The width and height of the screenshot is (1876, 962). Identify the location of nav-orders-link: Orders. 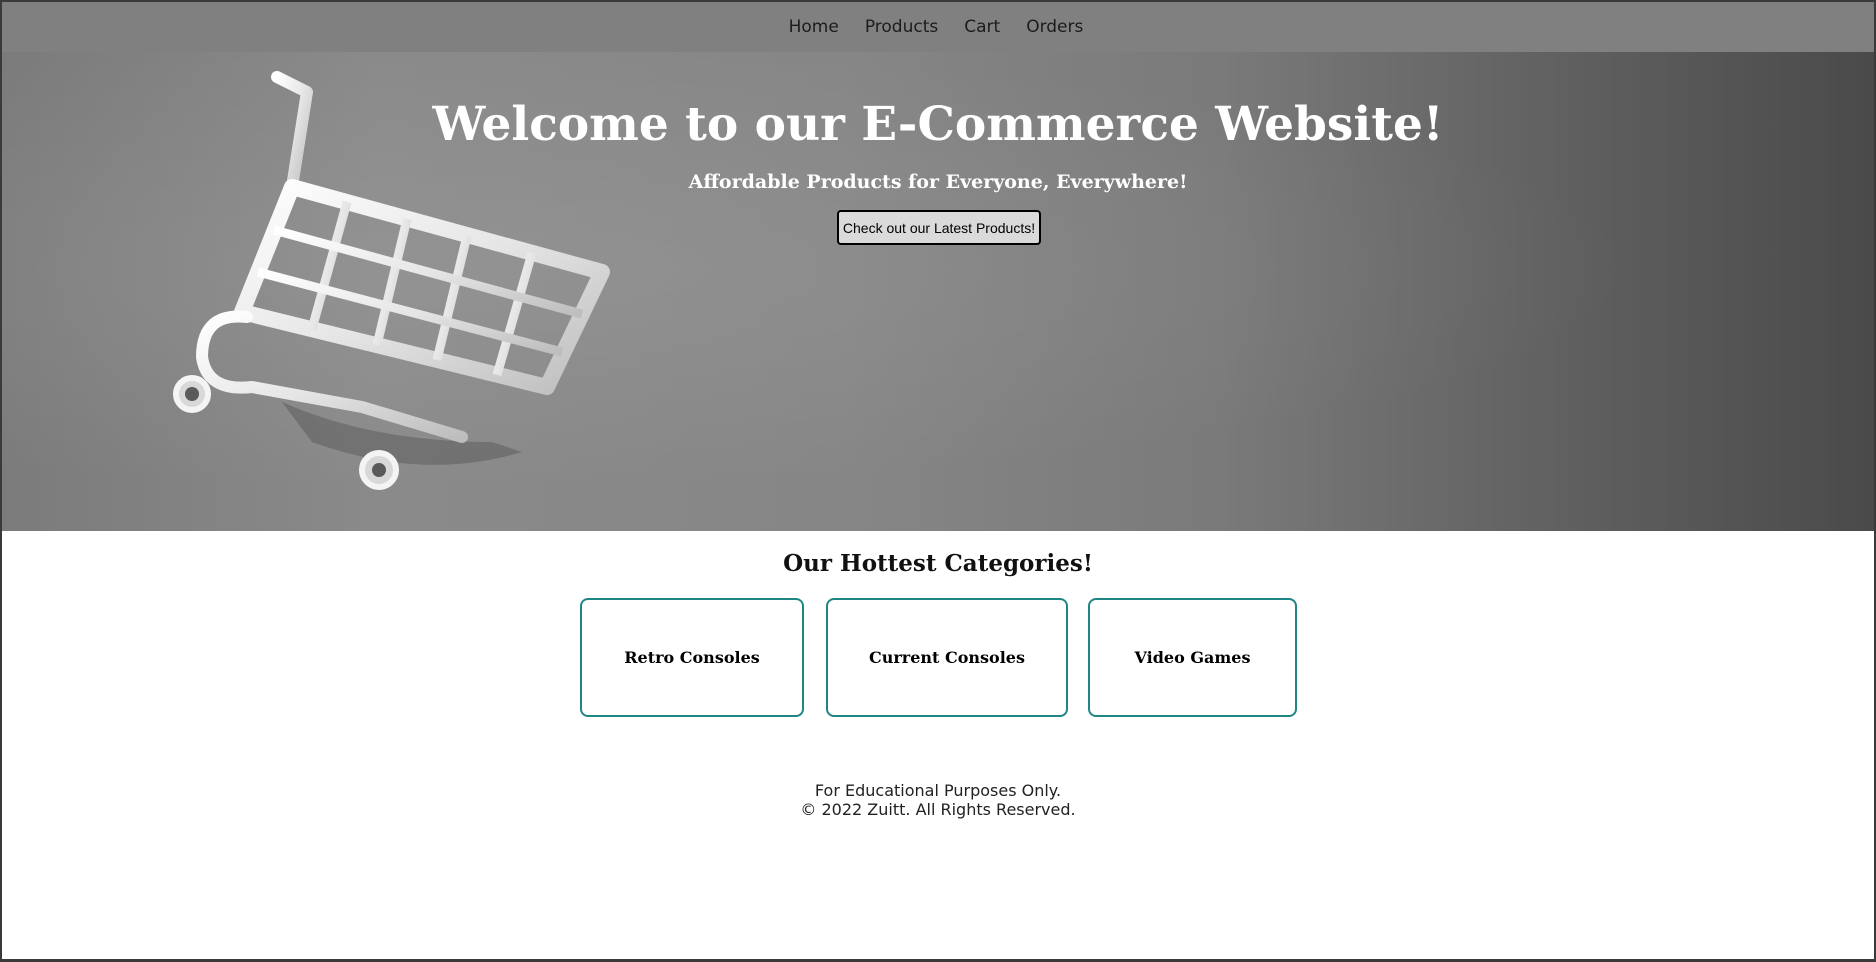
(1054, 27).